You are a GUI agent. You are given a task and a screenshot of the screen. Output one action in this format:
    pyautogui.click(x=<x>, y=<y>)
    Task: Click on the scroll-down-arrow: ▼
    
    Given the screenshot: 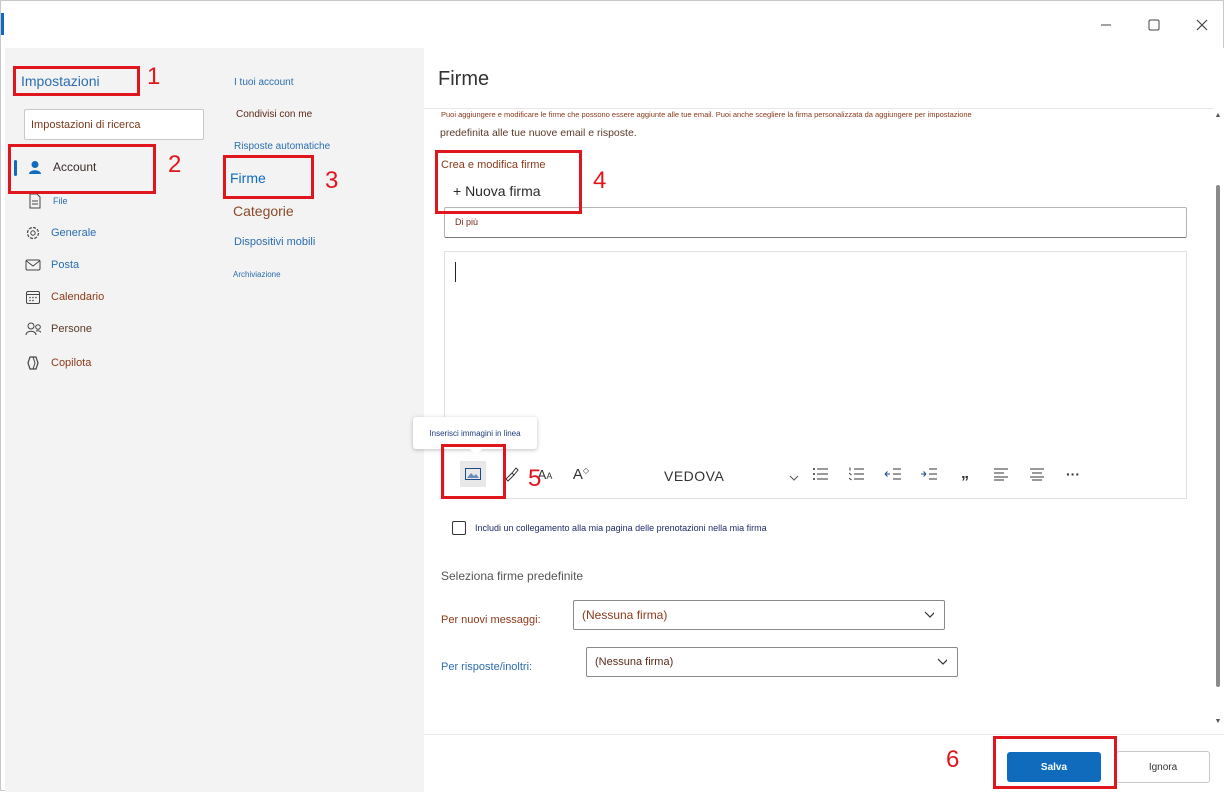 What is the action you would take?
    pyautogui.click(x=1218, y=724)
    